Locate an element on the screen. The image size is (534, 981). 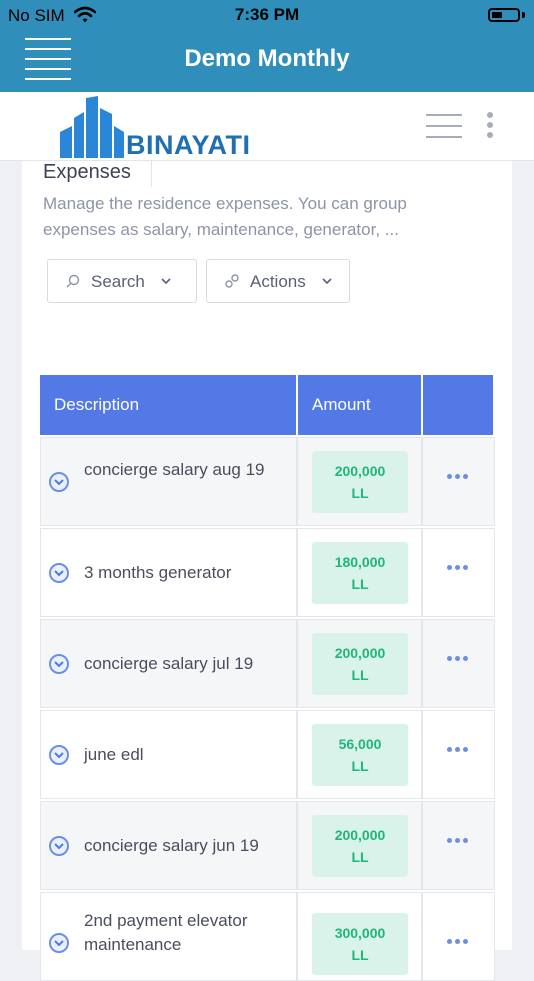
hamburger-icon is located at coordinates (444, 126).